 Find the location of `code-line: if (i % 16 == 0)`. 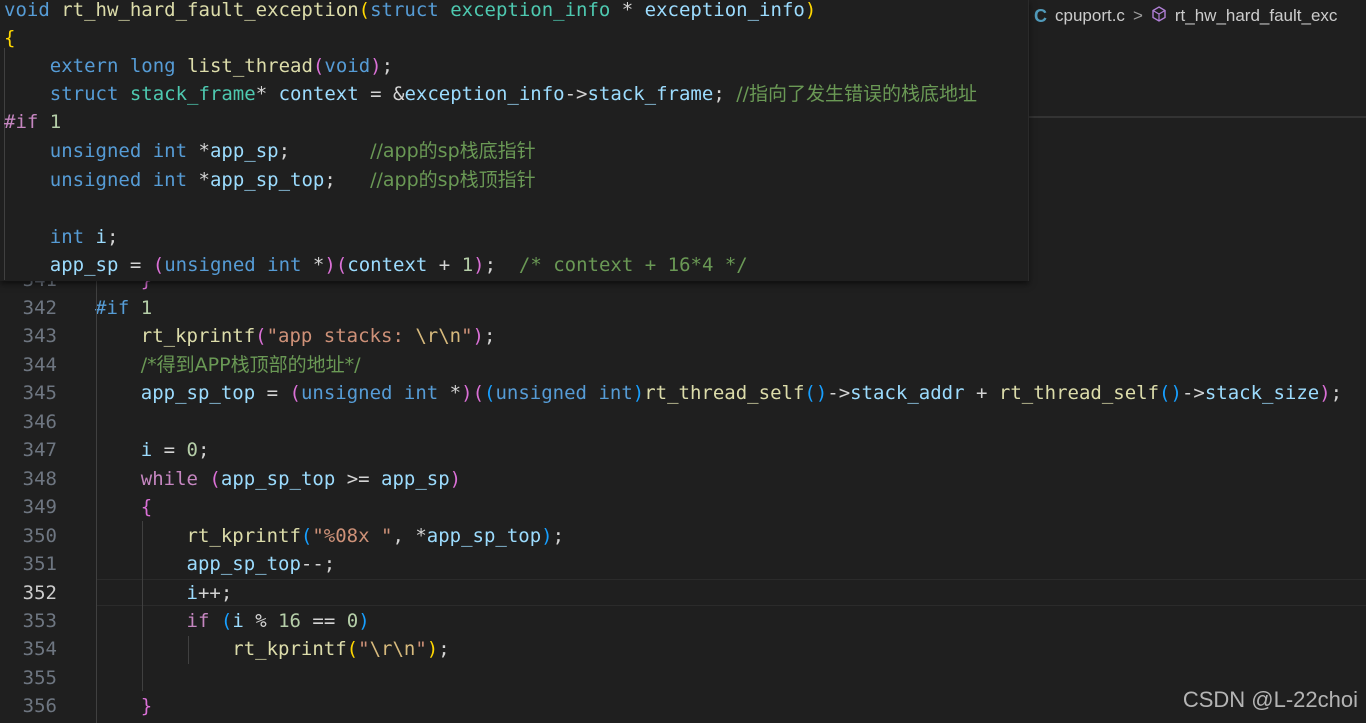

code-line: if (i % 16 == 0) is located at coordinates (232, 621).